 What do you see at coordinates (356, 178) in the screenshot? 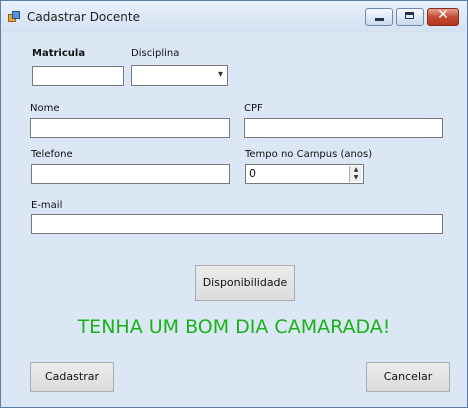
I see `spin-down-icon: ▼` at bounding box center [356, 178].